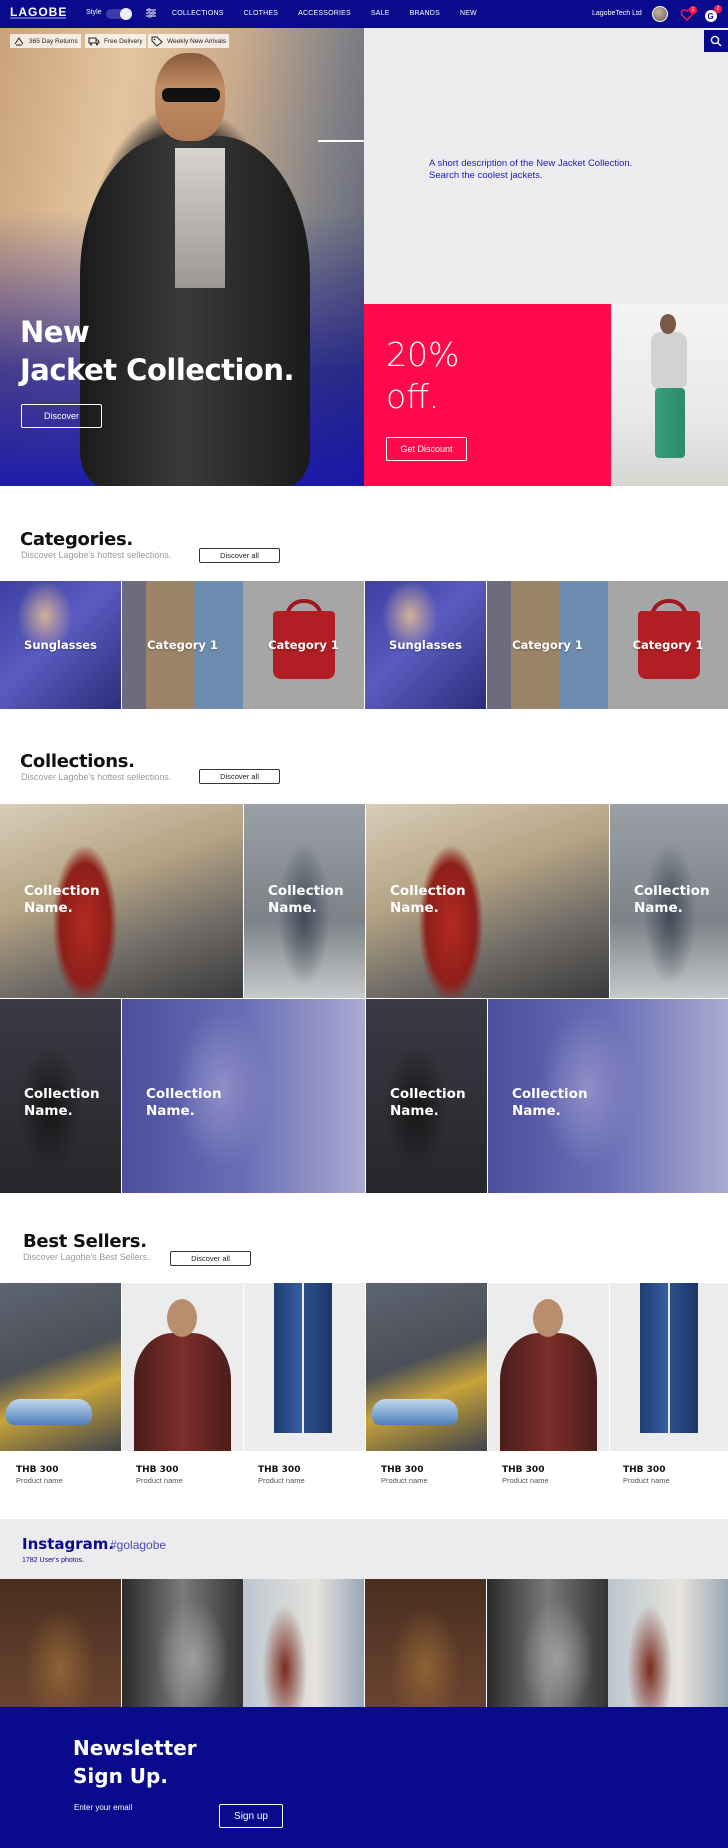  I want to click on collections-discover-all-button: Discover all, so click(239, 776).